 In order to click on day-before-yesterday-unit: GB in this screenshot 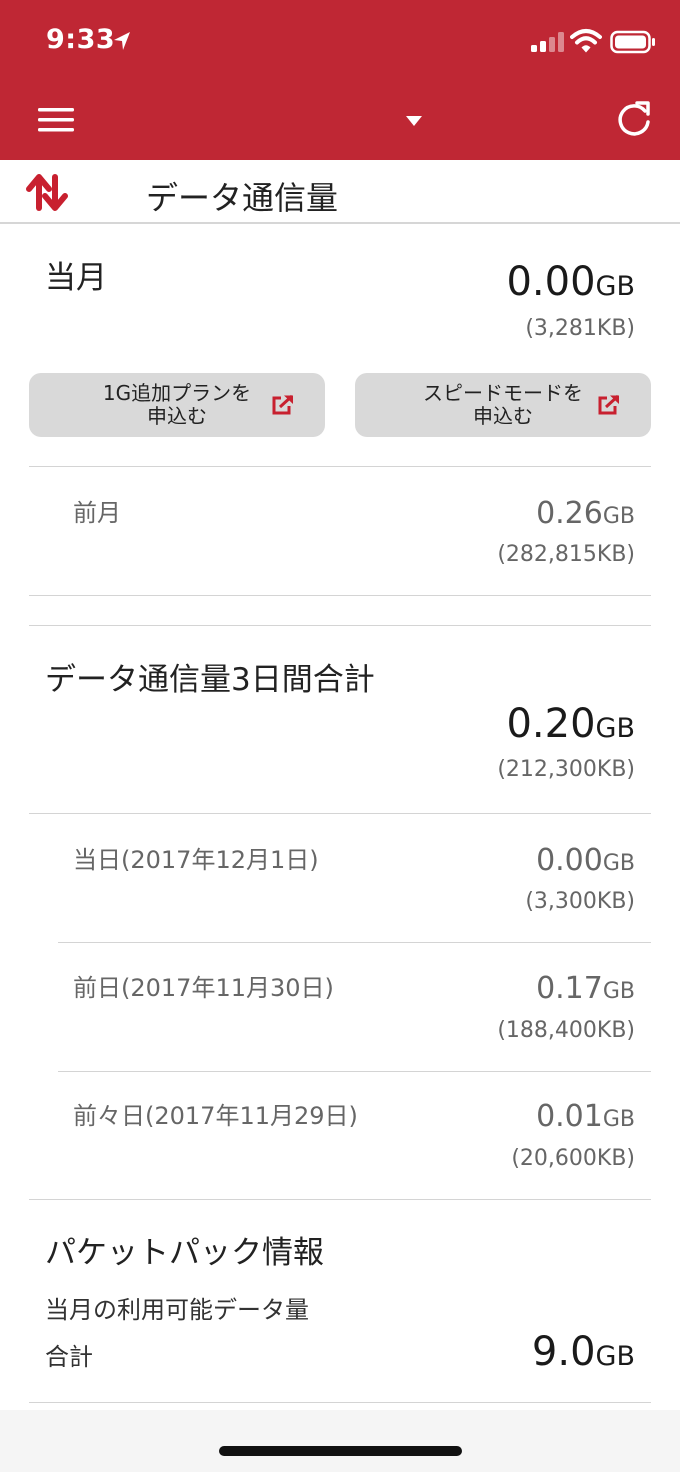, I will do `click(618, 1119)`.